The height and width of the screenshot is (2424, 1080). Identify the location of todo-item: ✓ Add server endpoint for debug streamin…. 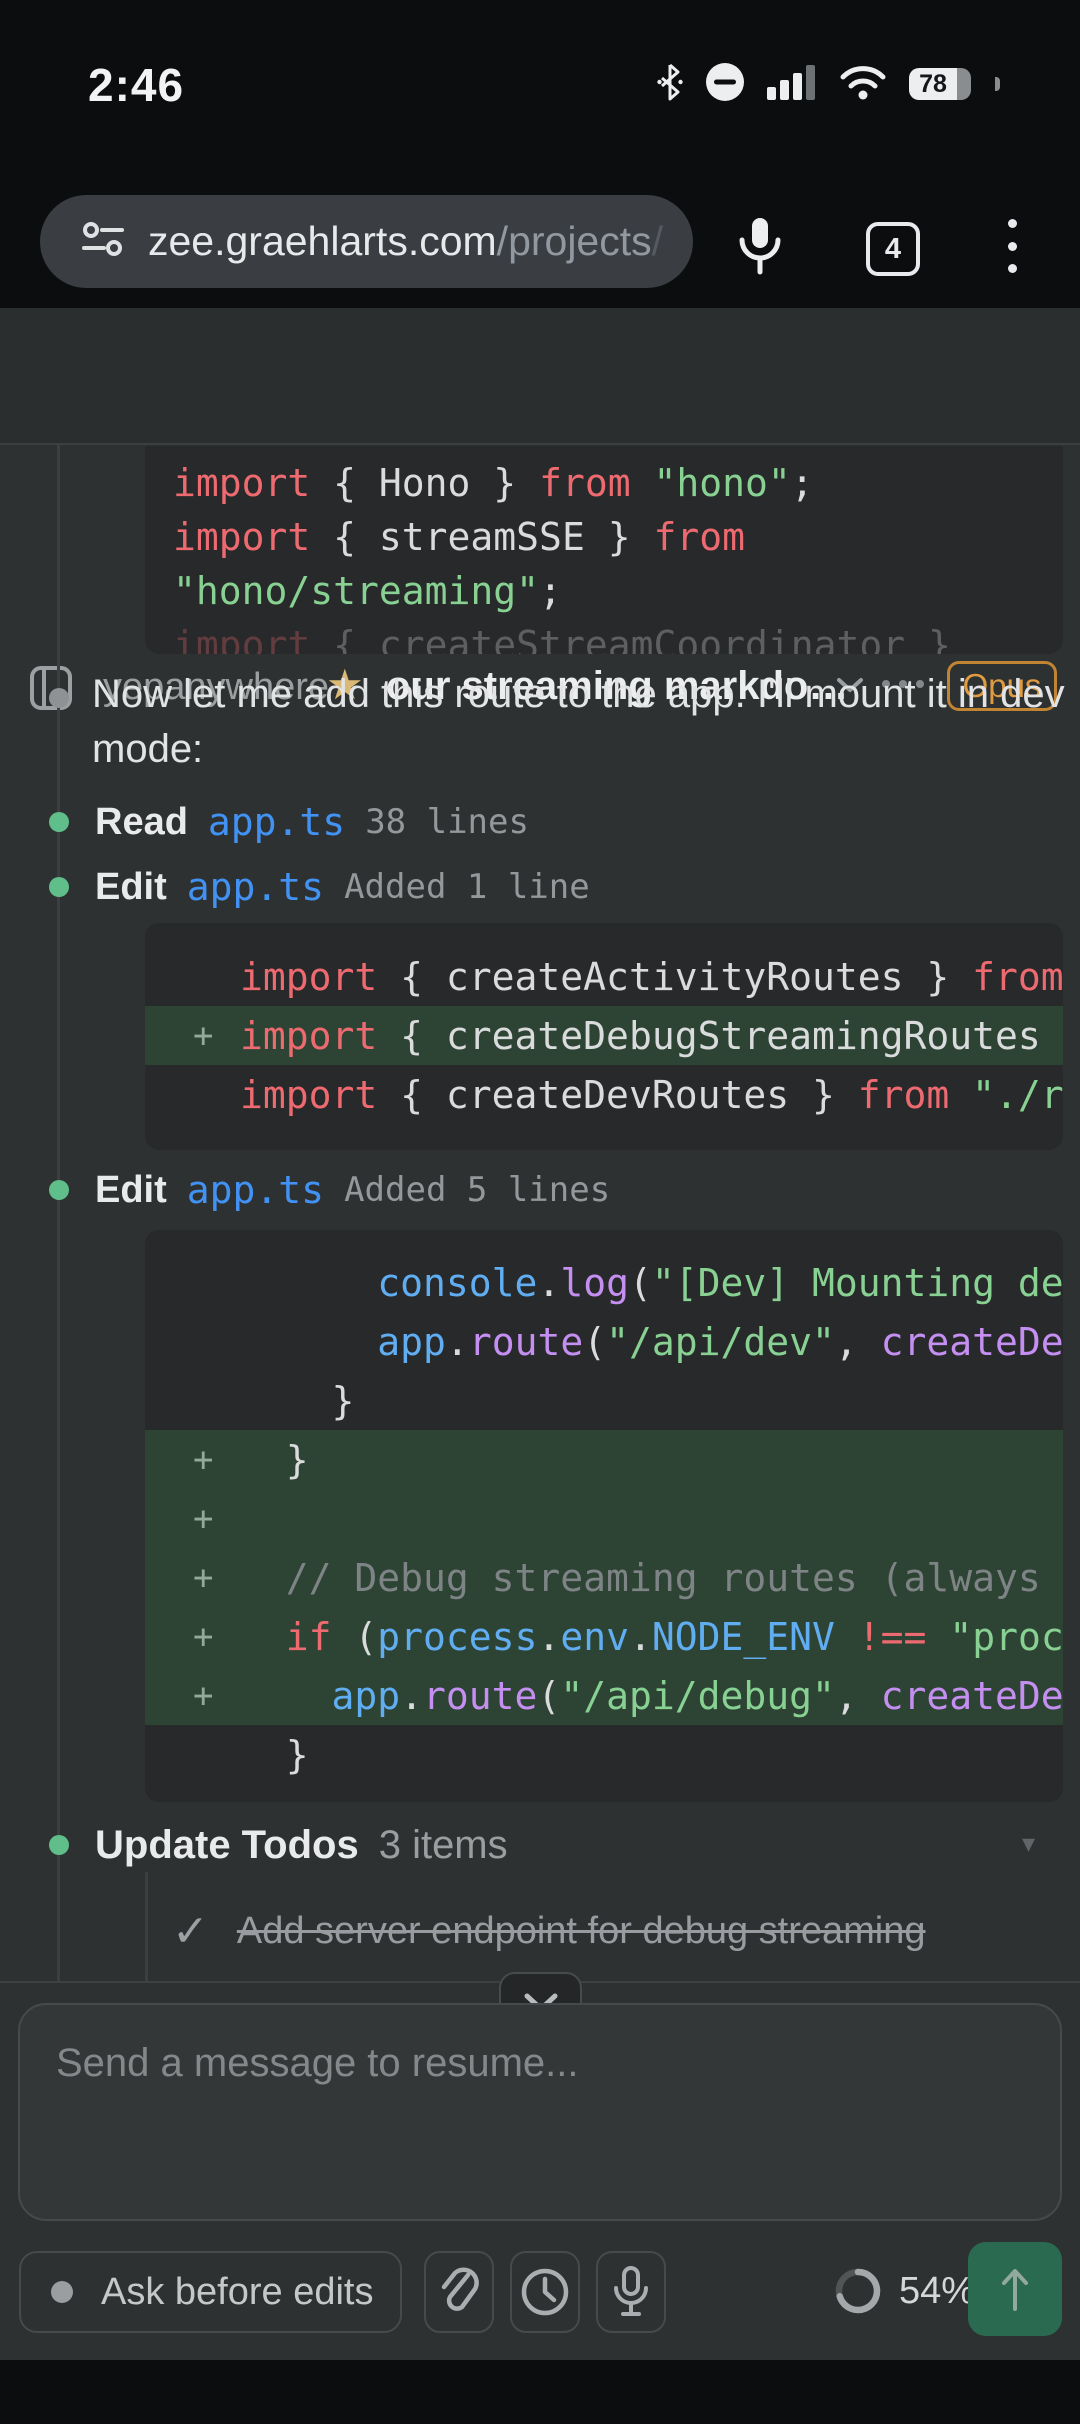
(549, 1931).